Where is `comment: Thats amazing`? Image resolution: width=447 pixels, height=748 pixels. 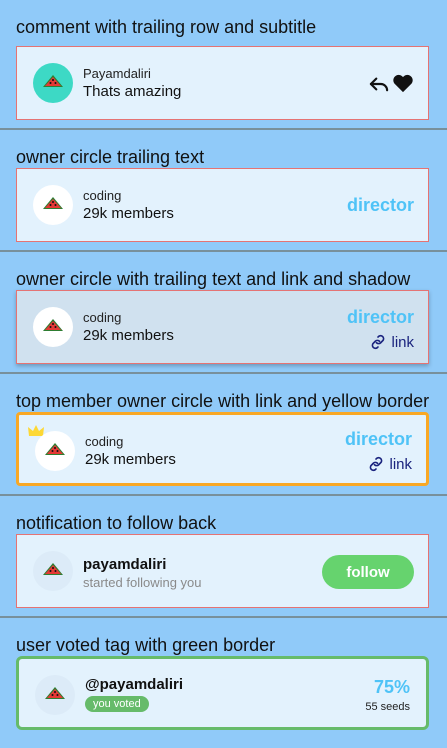 comment: Thats amazing is located at coordinates (132, 91).